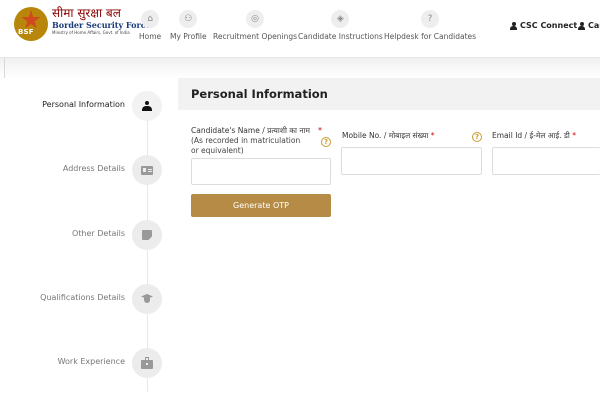 The height and width of the screenshot is (400, 600). I want to click on email-label-text: Email Id / ई-मेल आई. डी, so click(531, 135).